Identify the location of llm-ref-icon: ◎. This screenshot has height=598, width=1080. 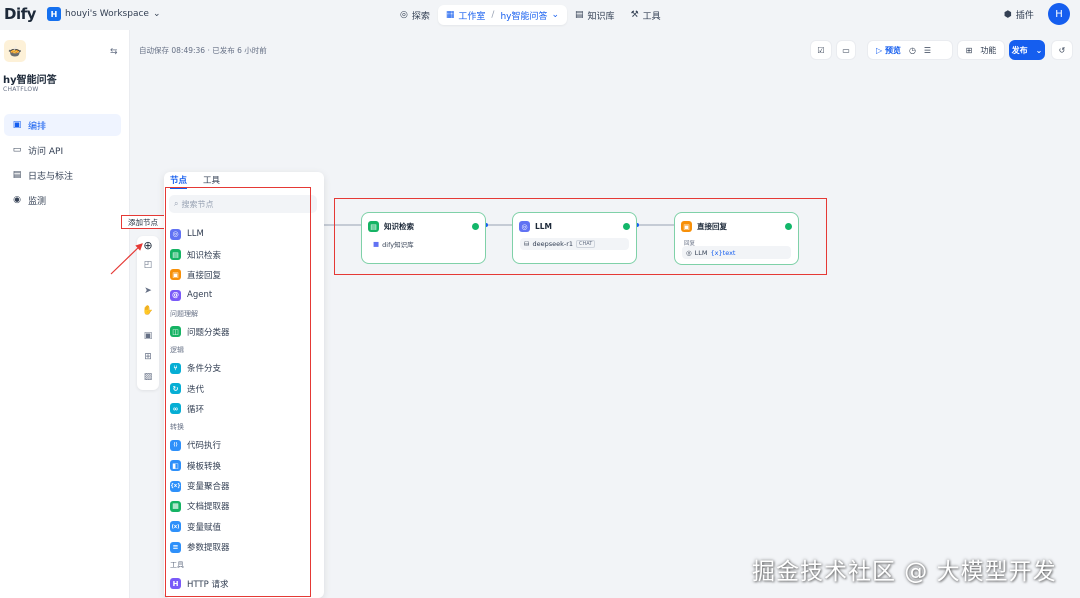
(689, 252).